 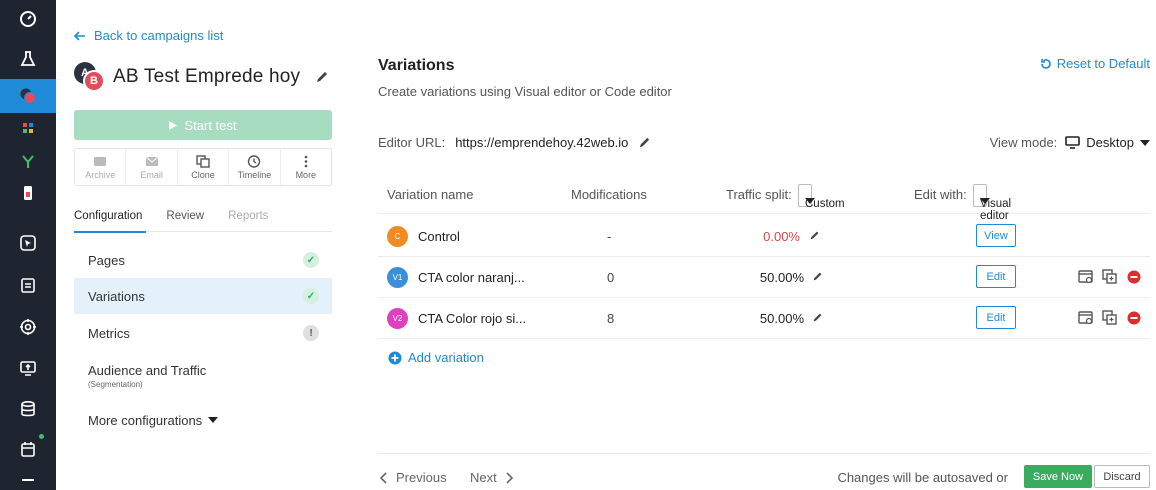 What do you see at coordinates (306, 167) in the screenshot?
I see `more-button: More` at bounding box center [306, 167].